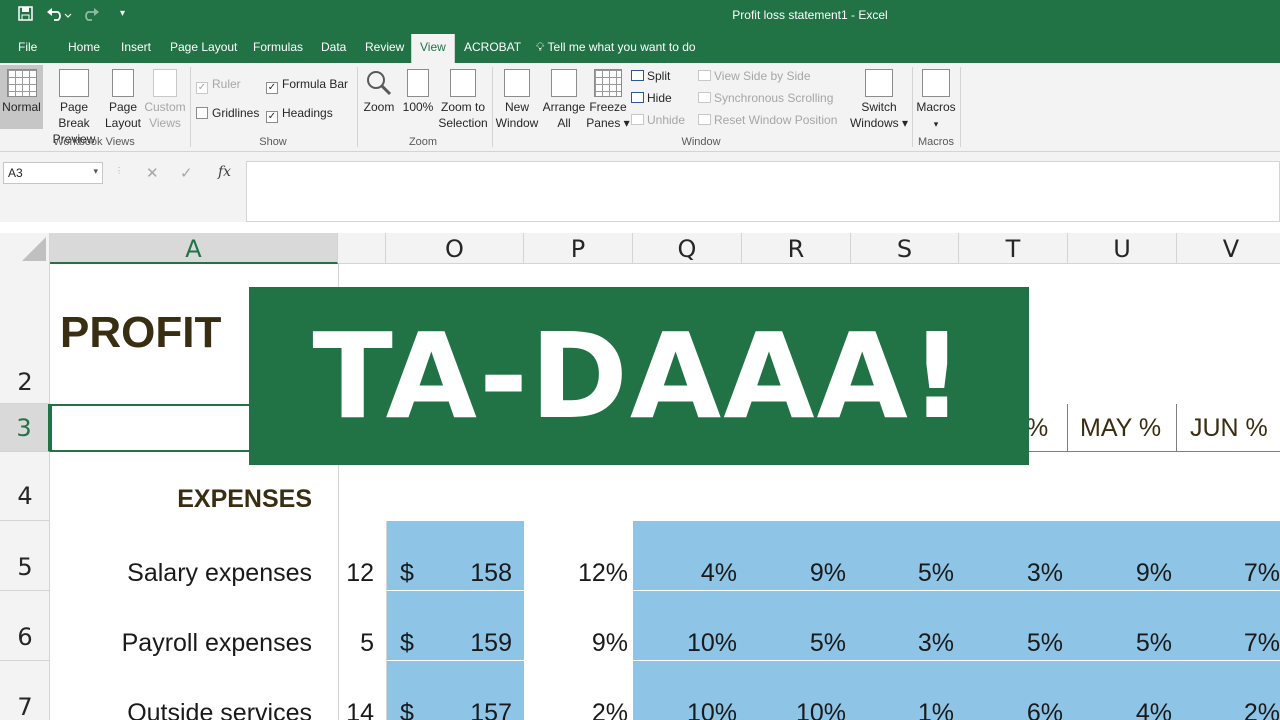 This screenshot has height=720, width=1280. Describe the element at coordinates (576, 643) in the screenshot. I see `percent-cell-p: 9%` at that location.